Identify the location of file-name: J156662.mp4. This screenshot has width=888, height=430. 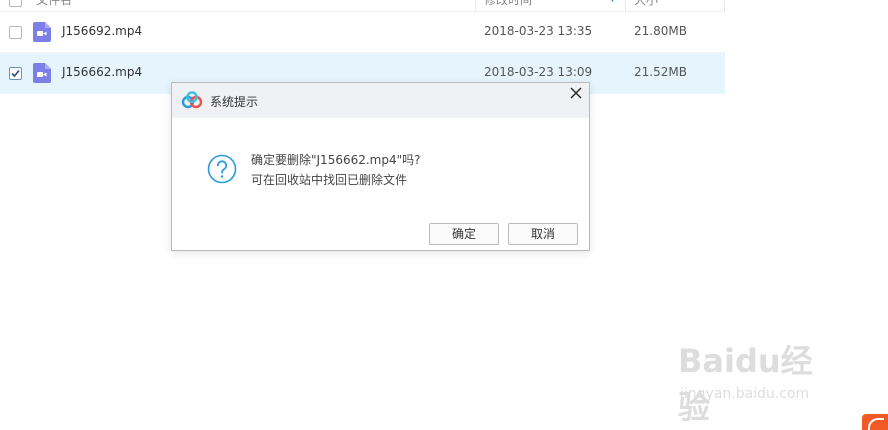
(102, 72).